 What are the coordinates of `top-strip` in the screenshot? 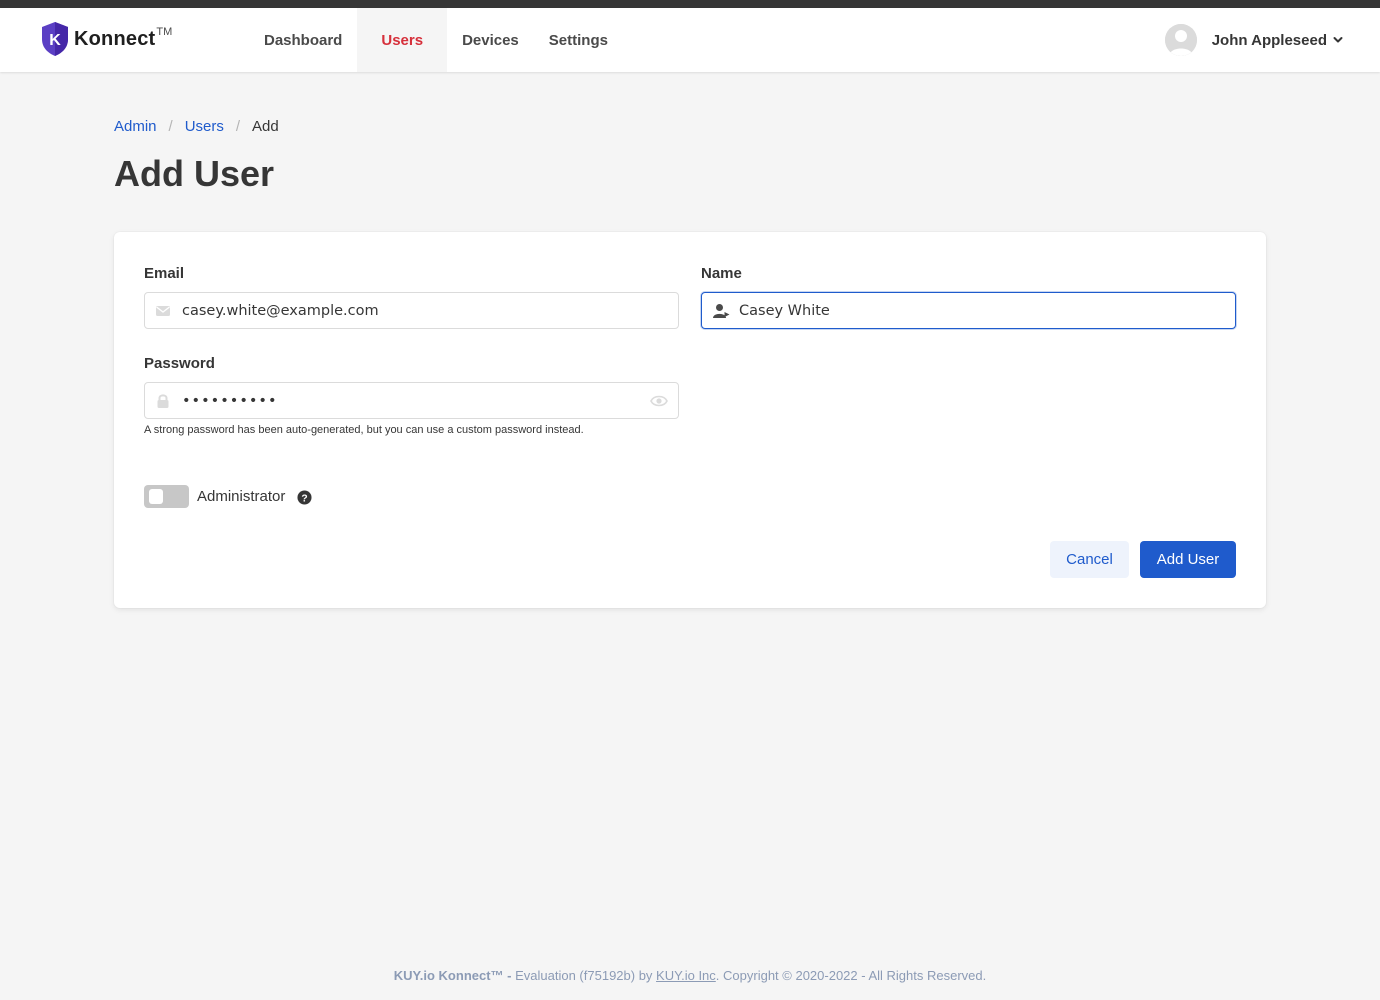 It's located at (690, 4).